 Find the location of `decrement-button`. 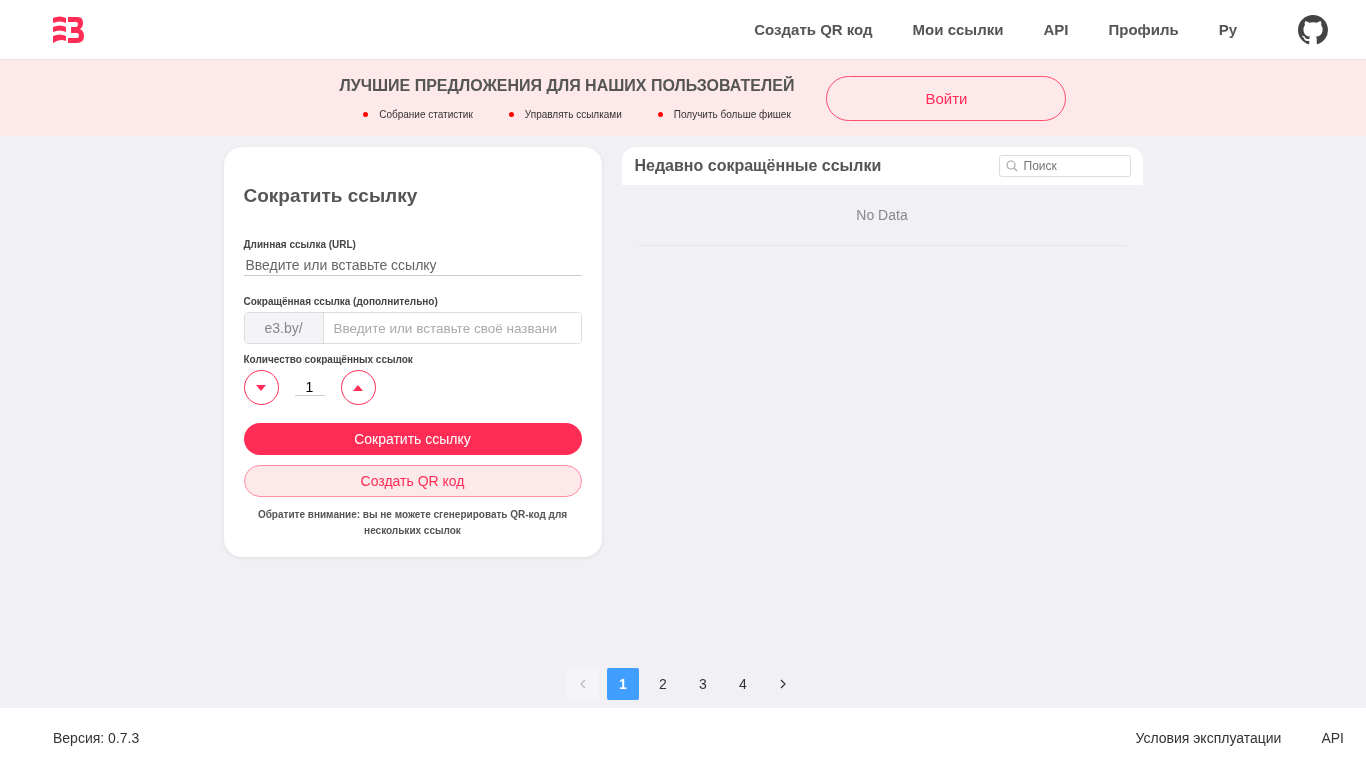

decrement-button is located at coordinates (261, 387).